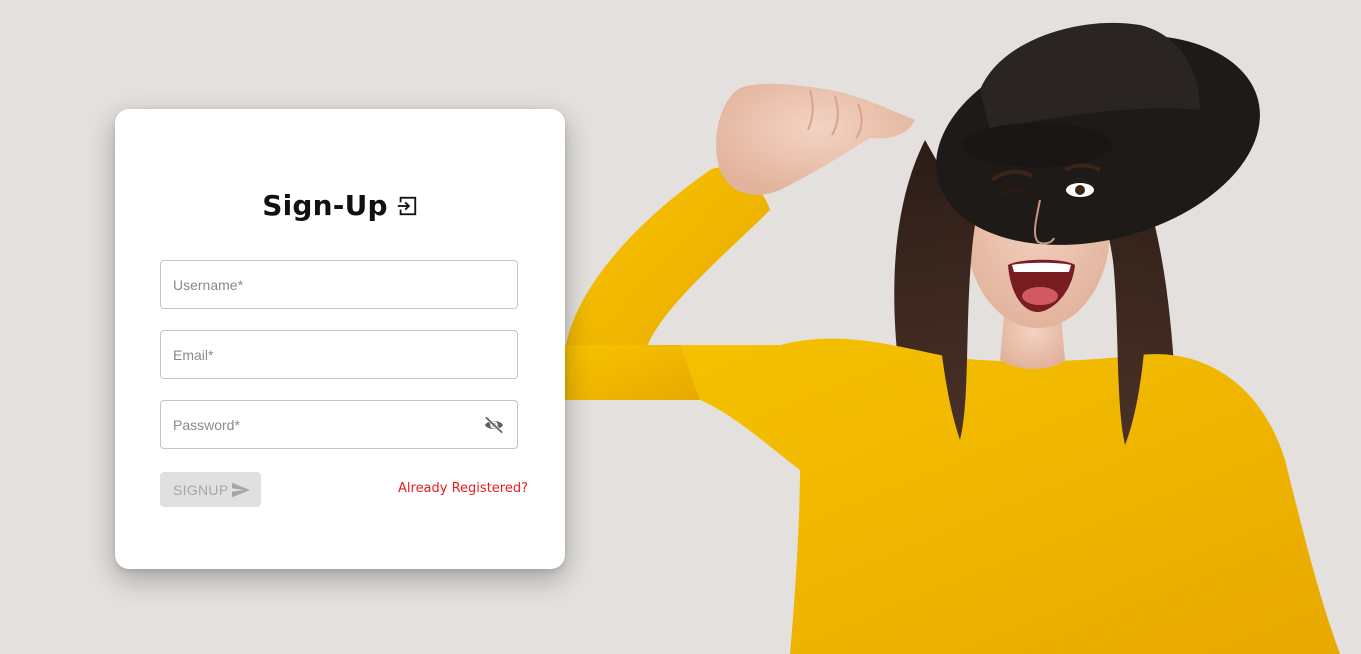  Describe the element at coordinates (407, 206) in the screenshot. I see `login-icon` at that location.